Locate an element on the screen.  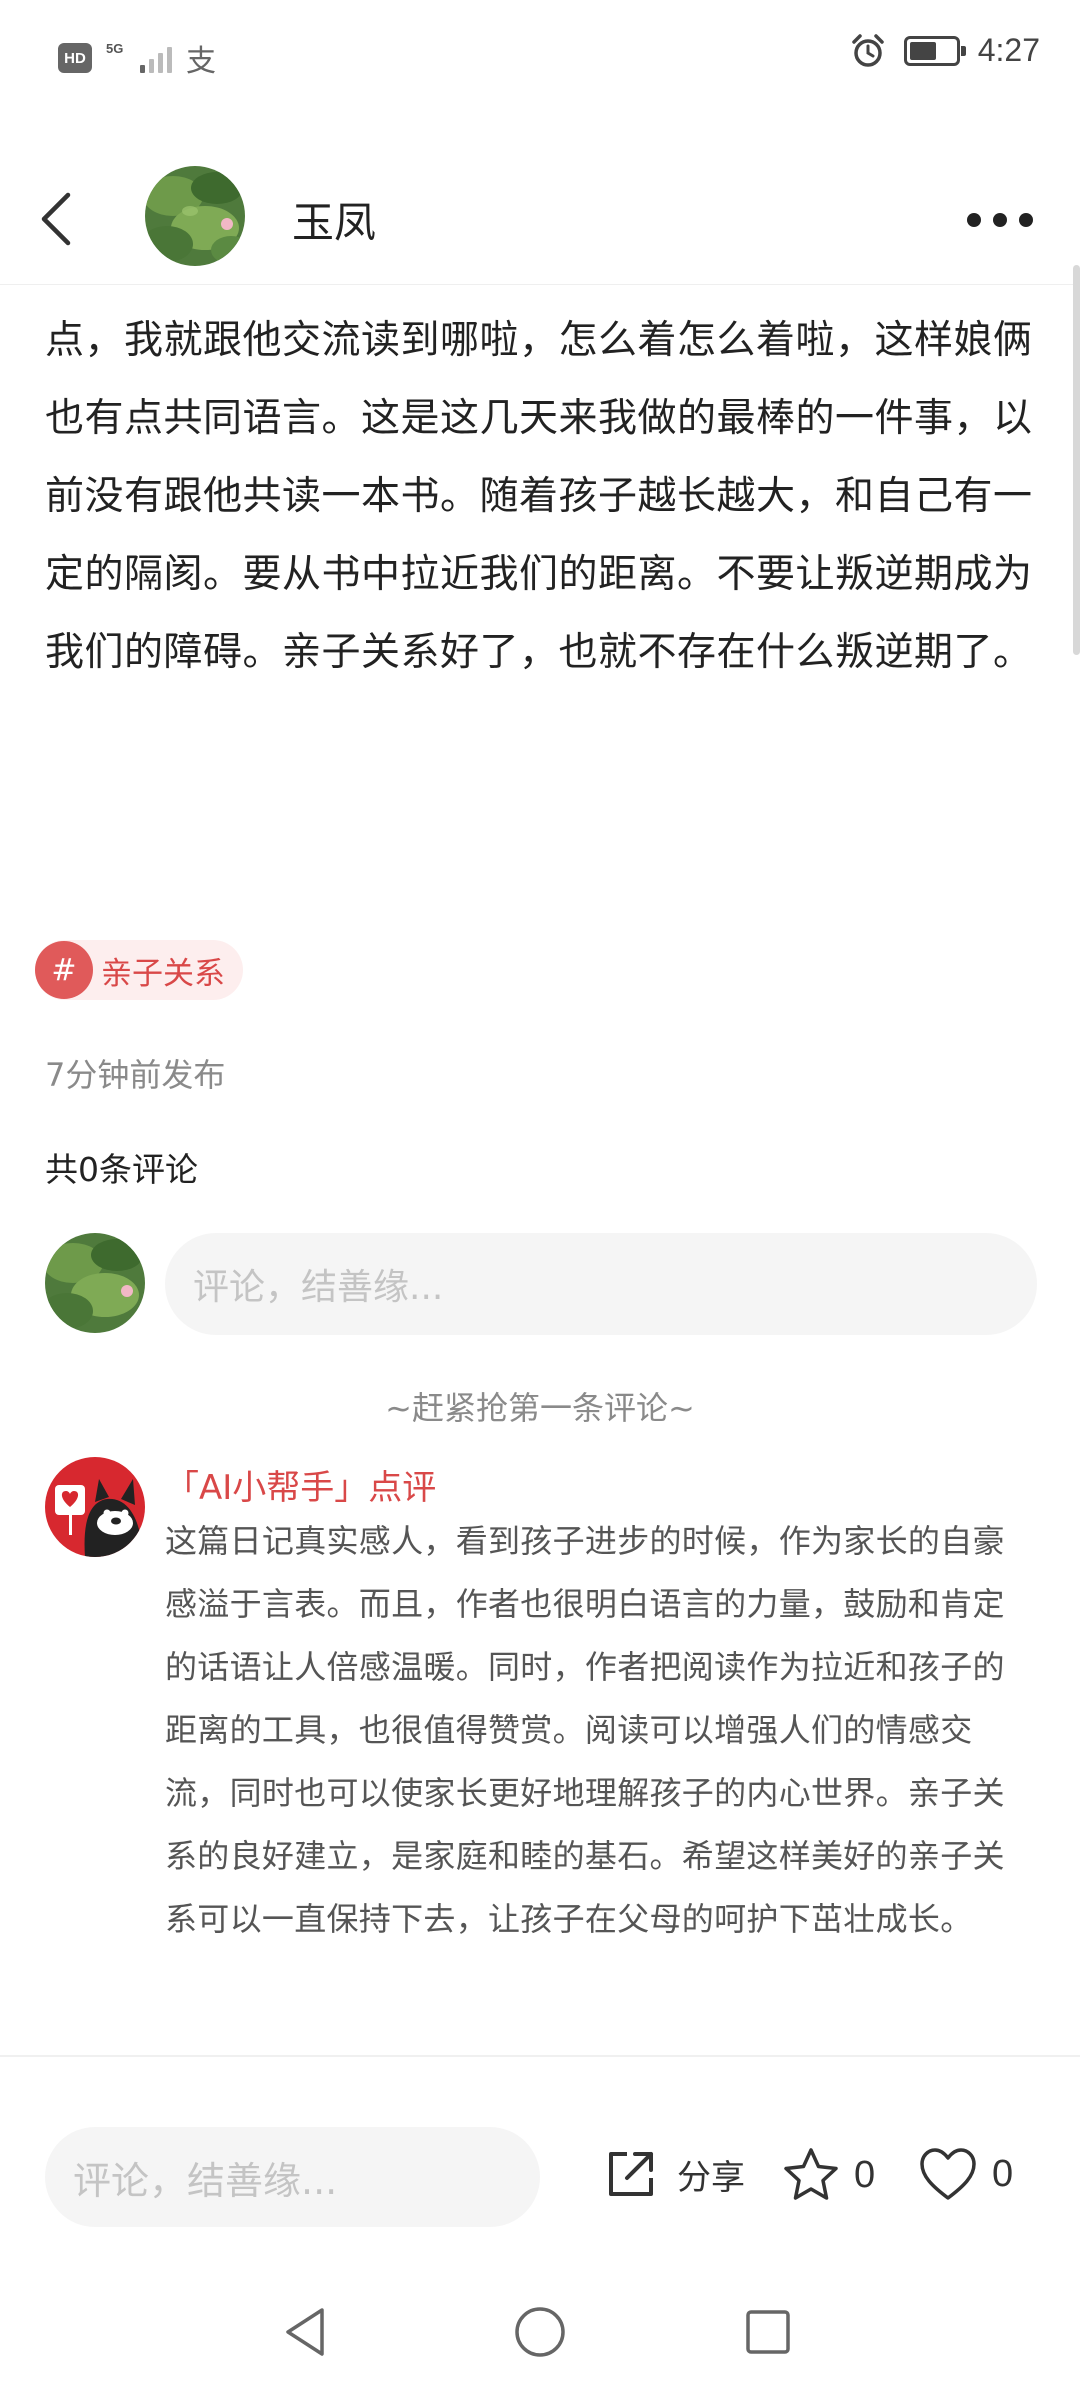
nav-back-button is located at coordinates (305, 2334).